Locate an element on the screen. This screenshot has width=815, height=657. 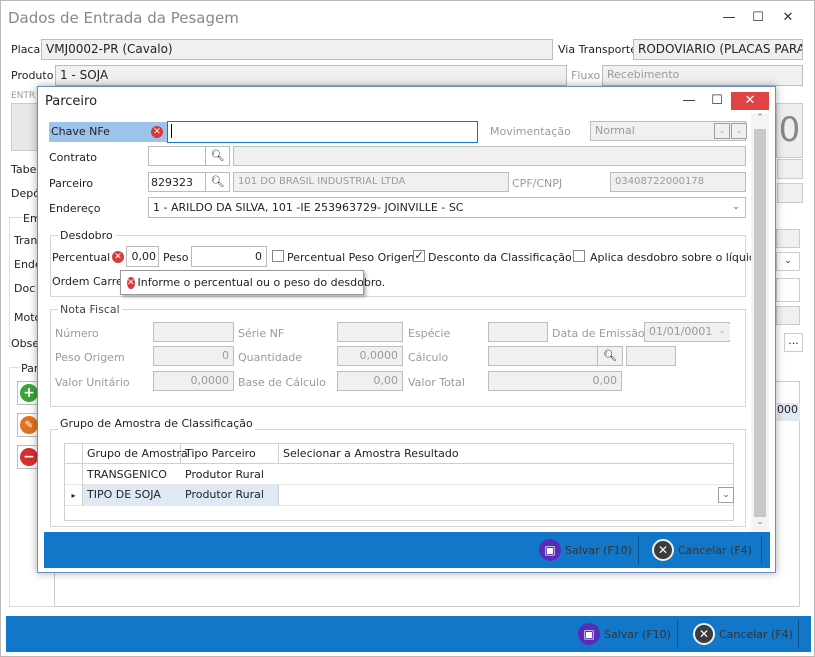
endereco-label: Endereço is located at coordinates (75, 208).